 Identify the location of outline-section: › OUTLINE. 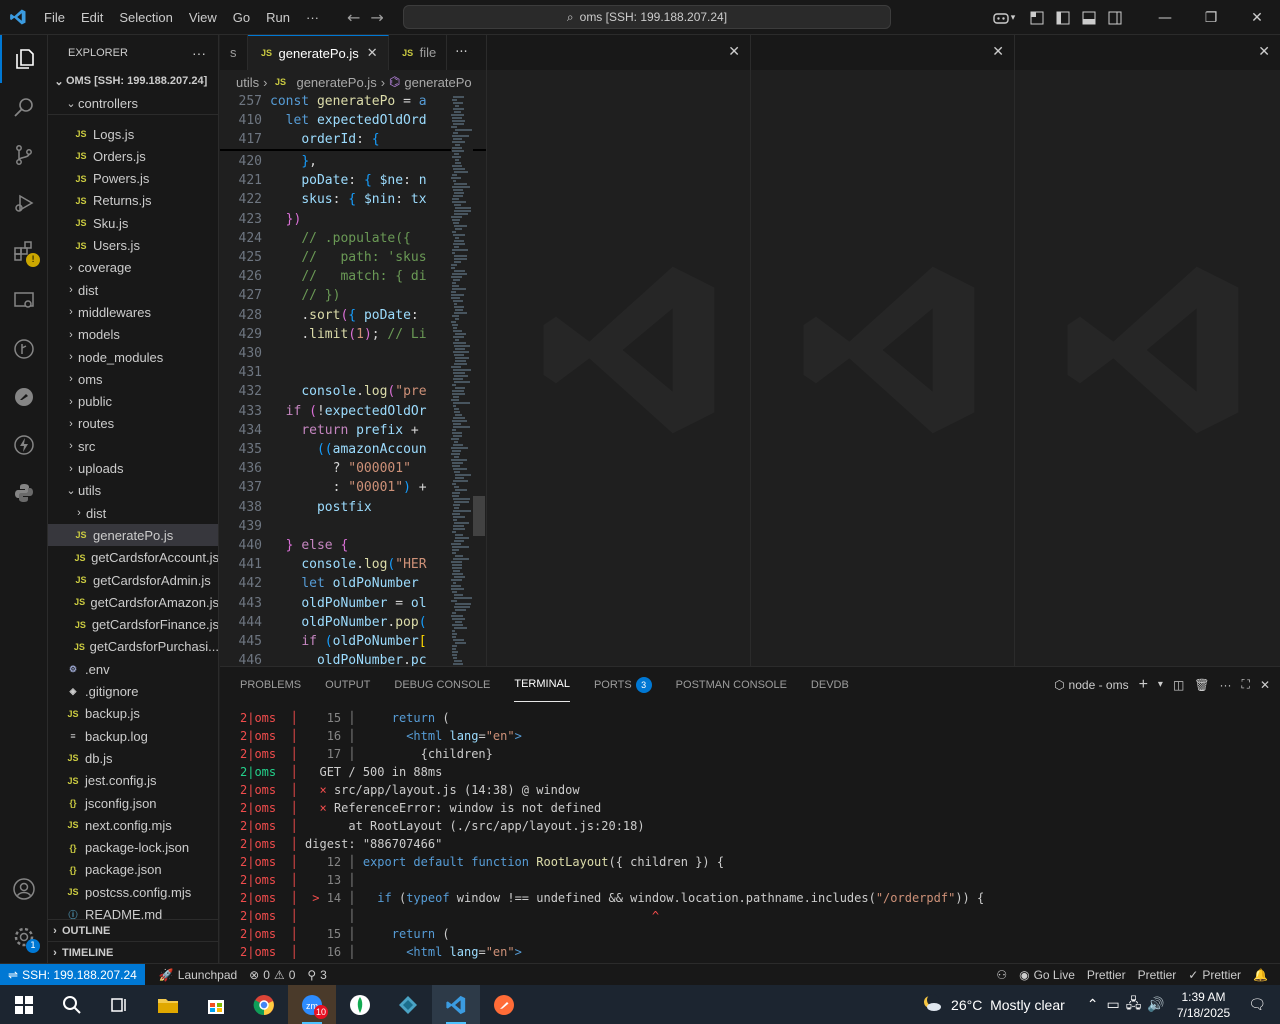
(133, 930).